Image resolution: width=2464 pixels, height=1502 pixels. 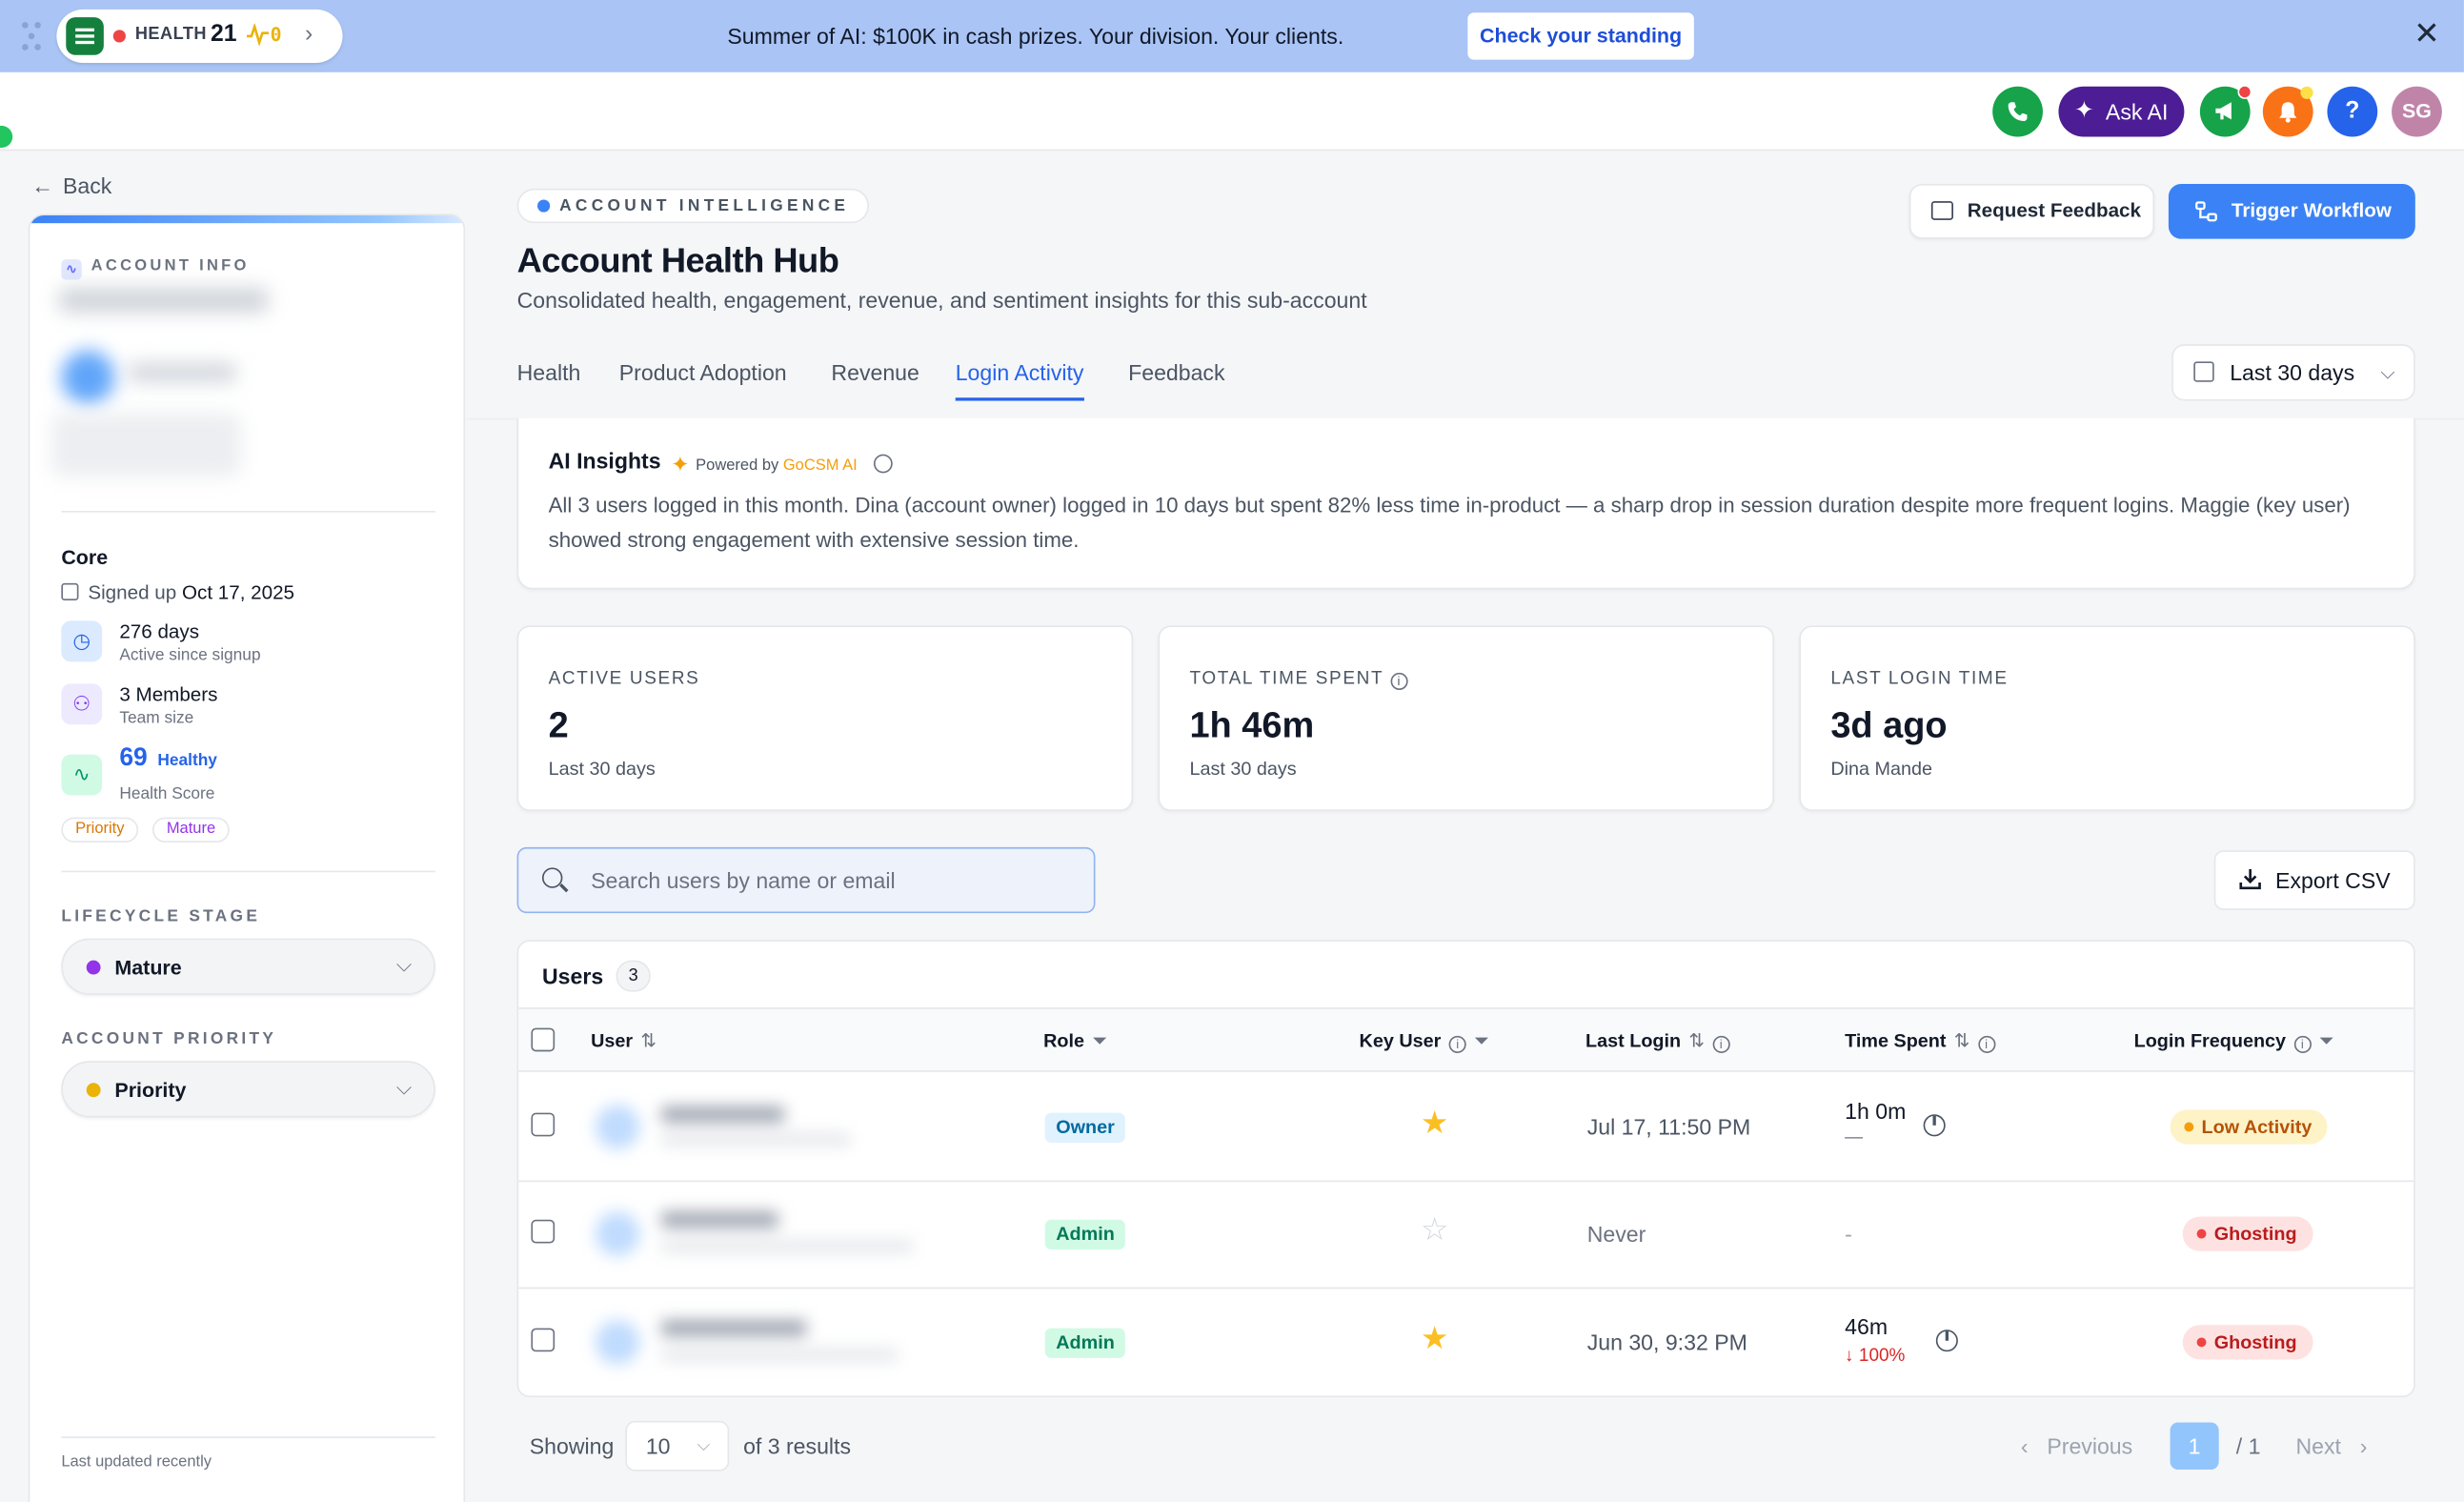 What do you see at coordinates (248, 1089) in the screenshot?
I see `account-priority-select: Priority ⌵` at bounding box center [248, 1089].